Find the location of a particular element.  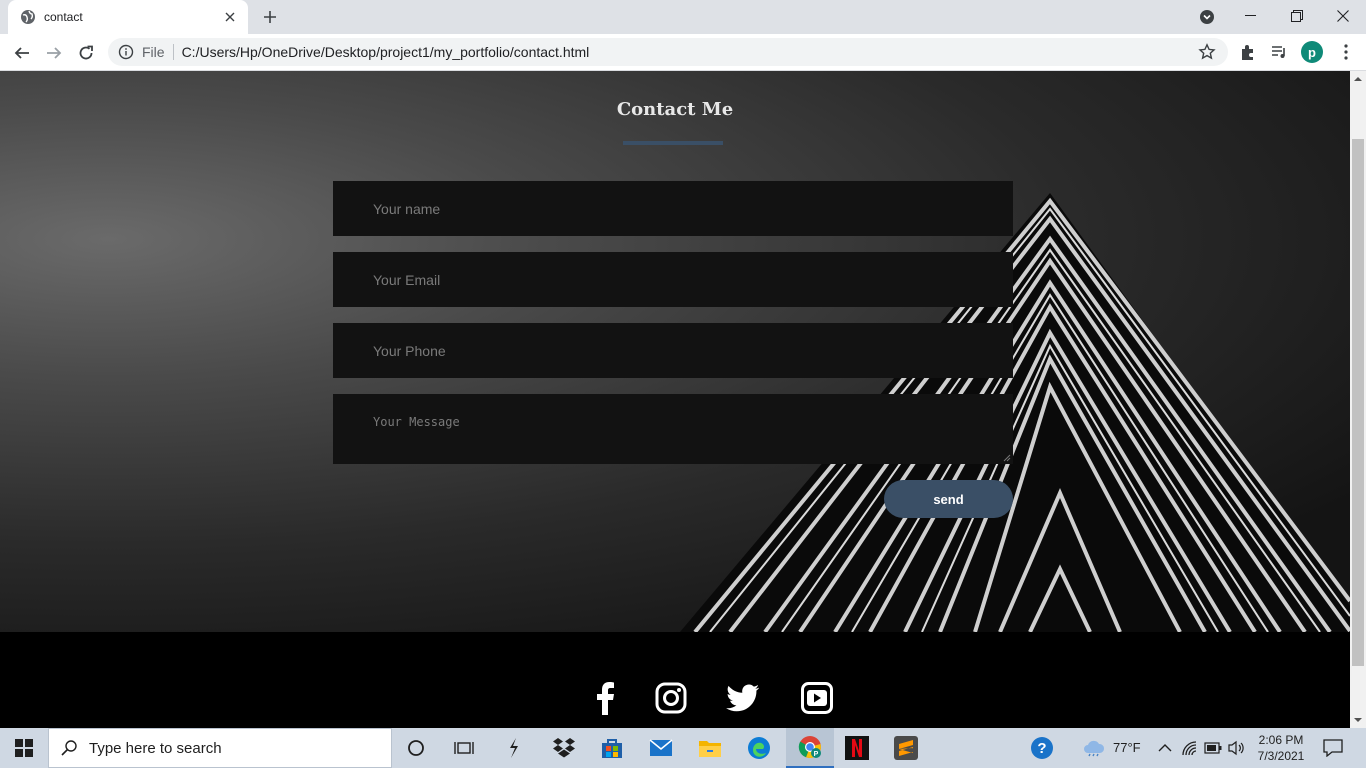

page-scrollbar is located at coordinates (1358, 399).